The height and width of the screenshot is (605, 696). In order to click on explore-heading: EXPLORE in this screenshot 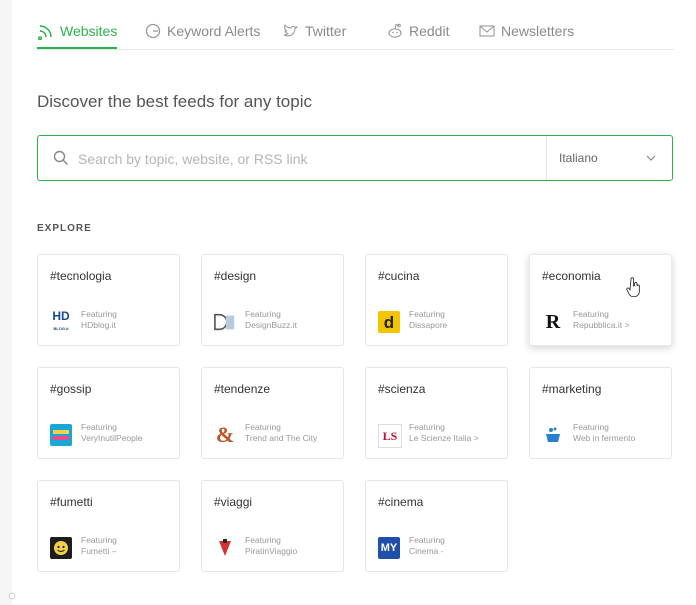, I will do `click(64, 228)`.